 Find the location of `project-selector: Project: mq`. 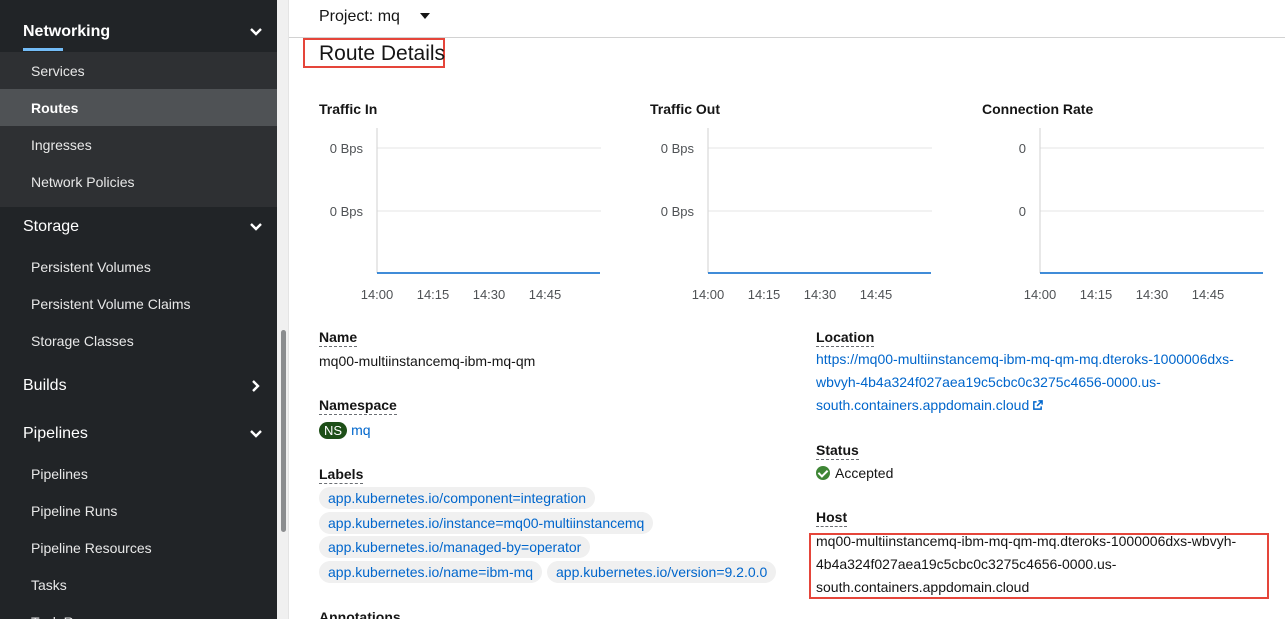

project-selector: Project: mq is located at coordinates (359, 17).